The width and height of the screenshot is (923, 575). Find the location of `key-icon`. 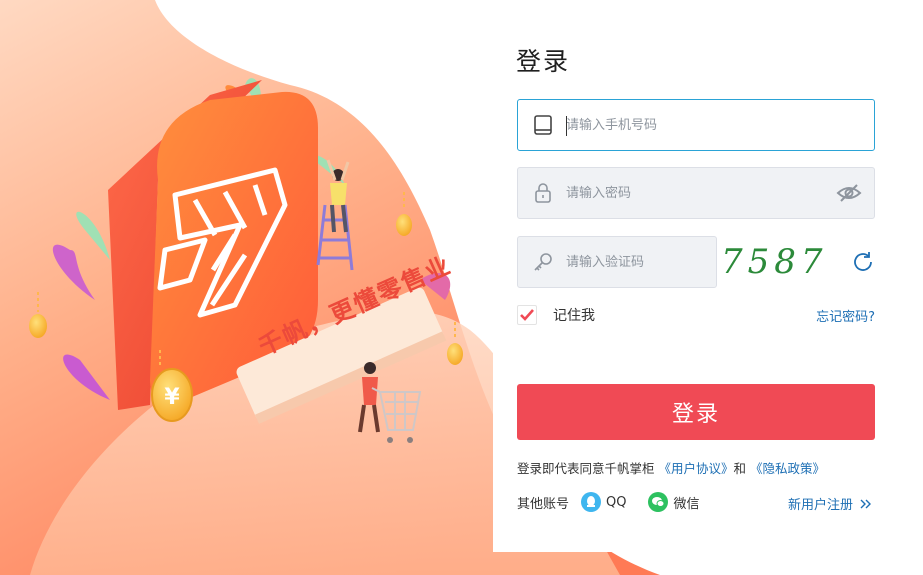

key-icon is located at coordinates (543, 262).